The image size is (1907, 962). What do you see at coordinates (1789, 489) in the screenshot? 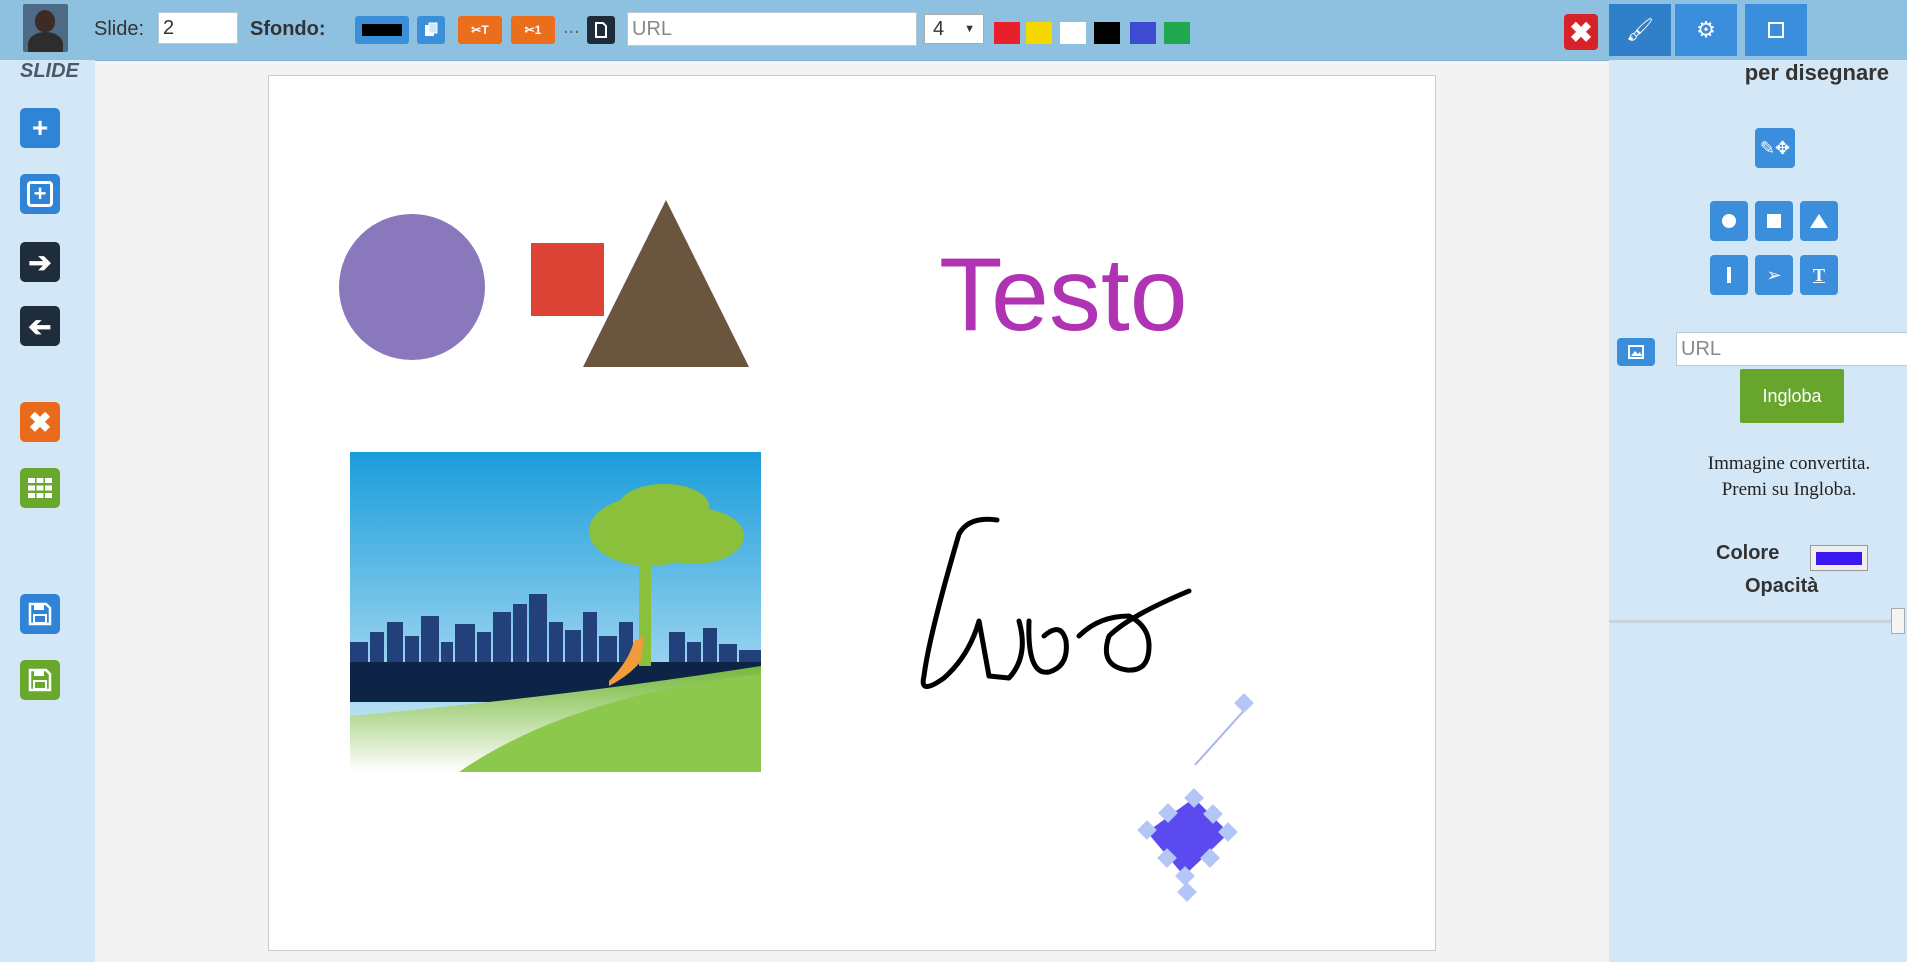
I see `info-line-2: Premi su Ingloba.` at bounding box center [1789, 489].